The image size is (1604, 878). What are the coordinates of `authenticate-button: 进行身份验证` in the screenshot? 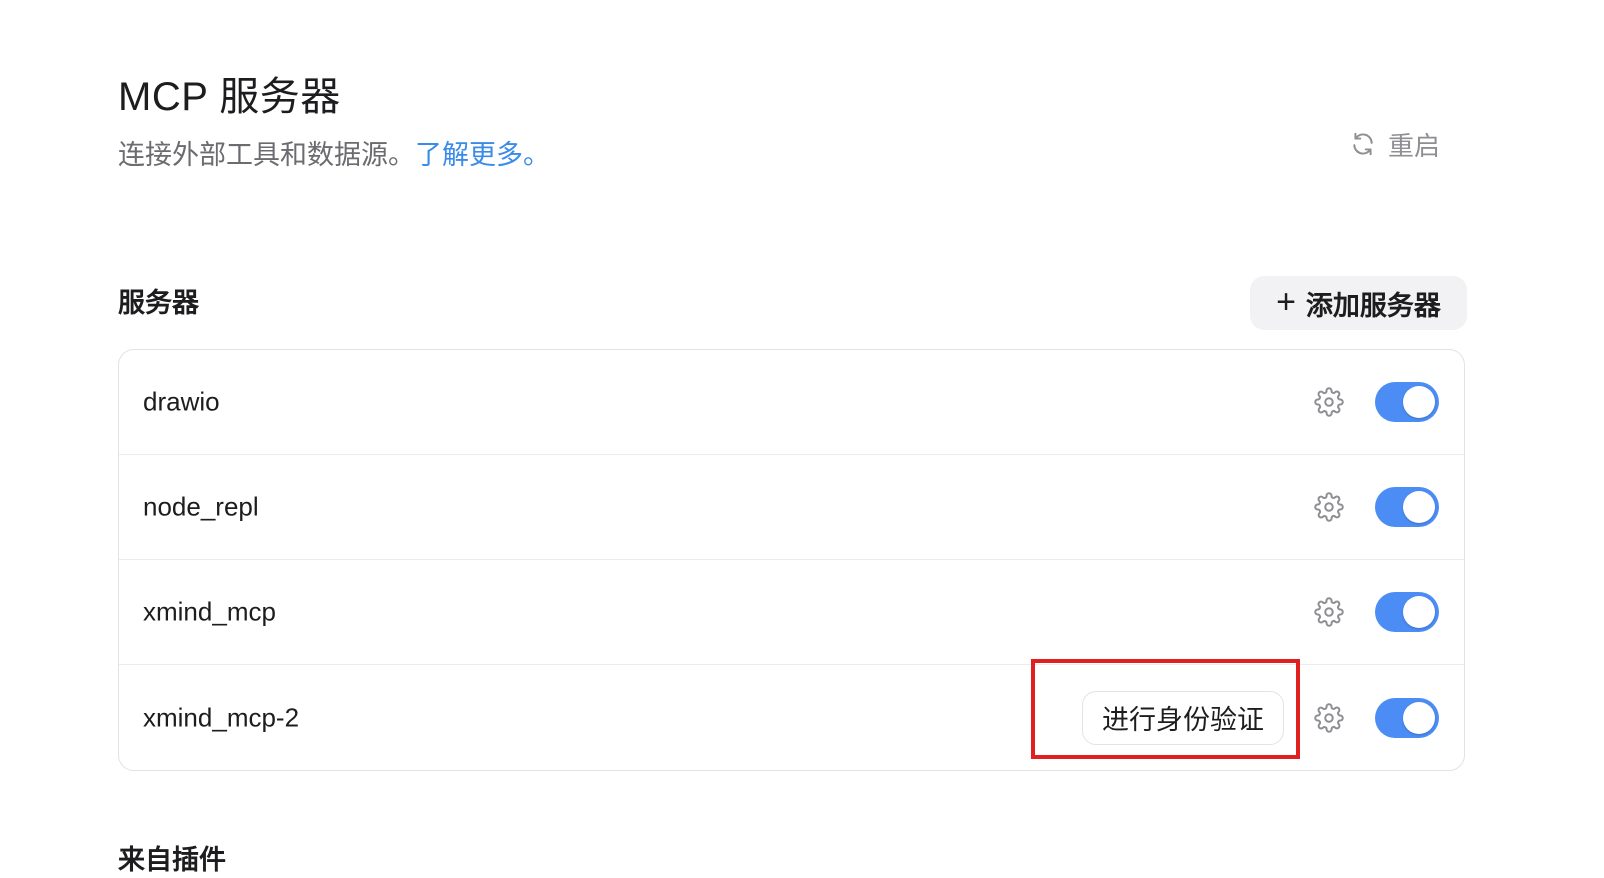 It's located at (1183, 717).